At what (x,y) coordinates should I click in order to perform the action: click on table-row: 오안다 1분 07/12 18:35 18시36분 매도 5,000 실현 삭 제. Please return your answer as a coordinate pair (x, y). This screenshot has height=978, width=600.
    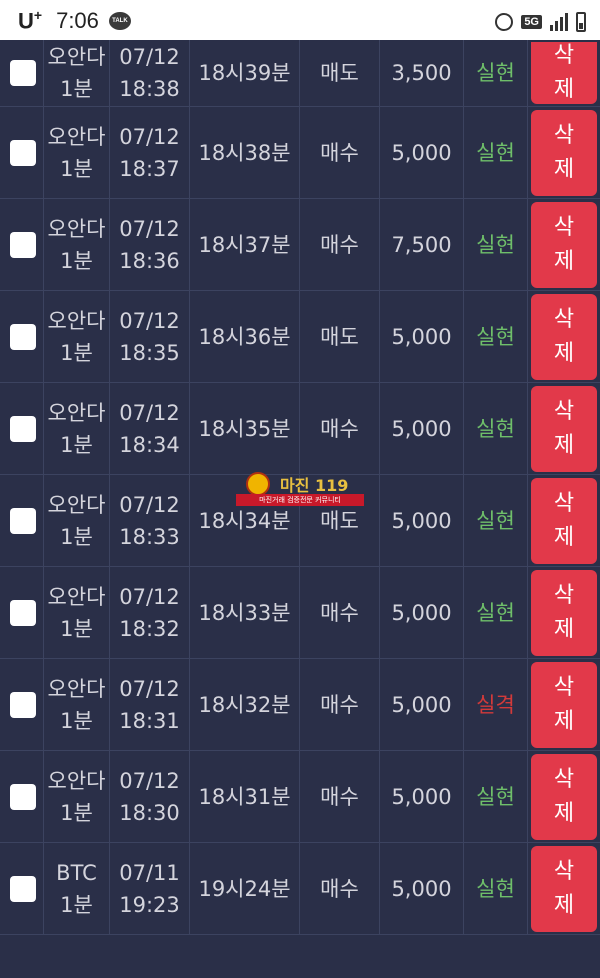
    Looking at the image, I should click on (300, 337).